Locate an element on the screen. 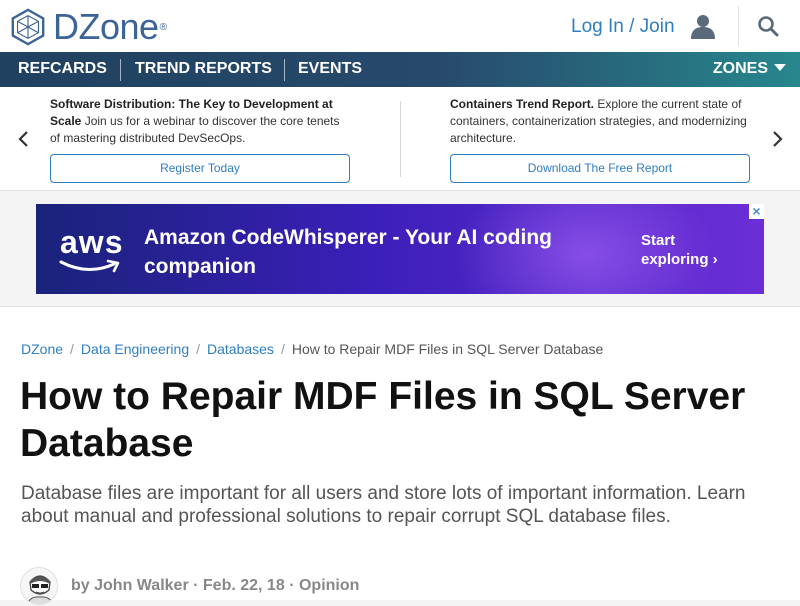 The width and height of the screenshot is (800, 606). dzone-logo: DZone ® is located at coordinates (88, 27).